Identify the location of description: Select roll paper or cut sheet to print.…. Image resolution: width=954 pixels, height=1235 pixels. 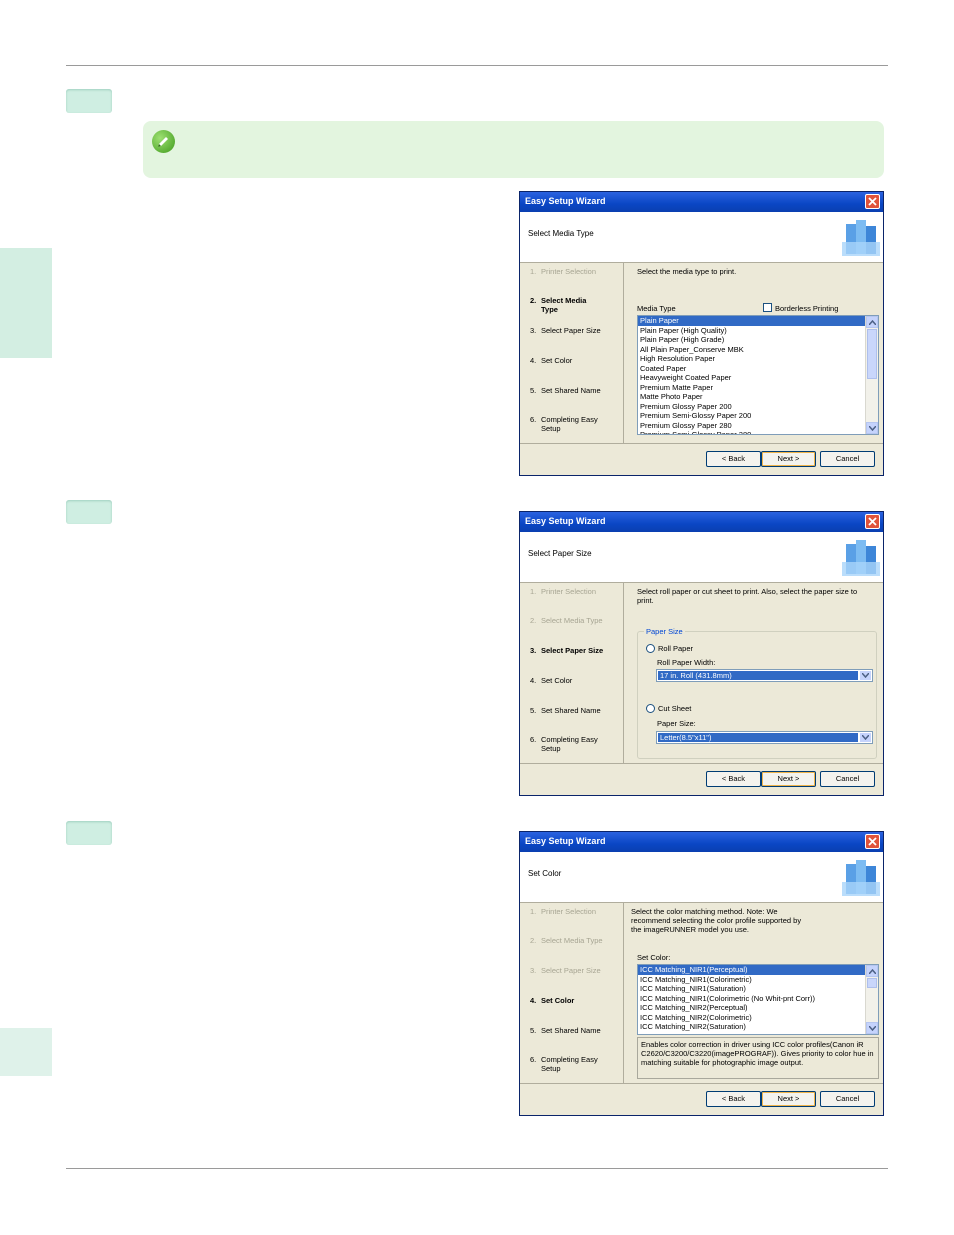
(747, 596).